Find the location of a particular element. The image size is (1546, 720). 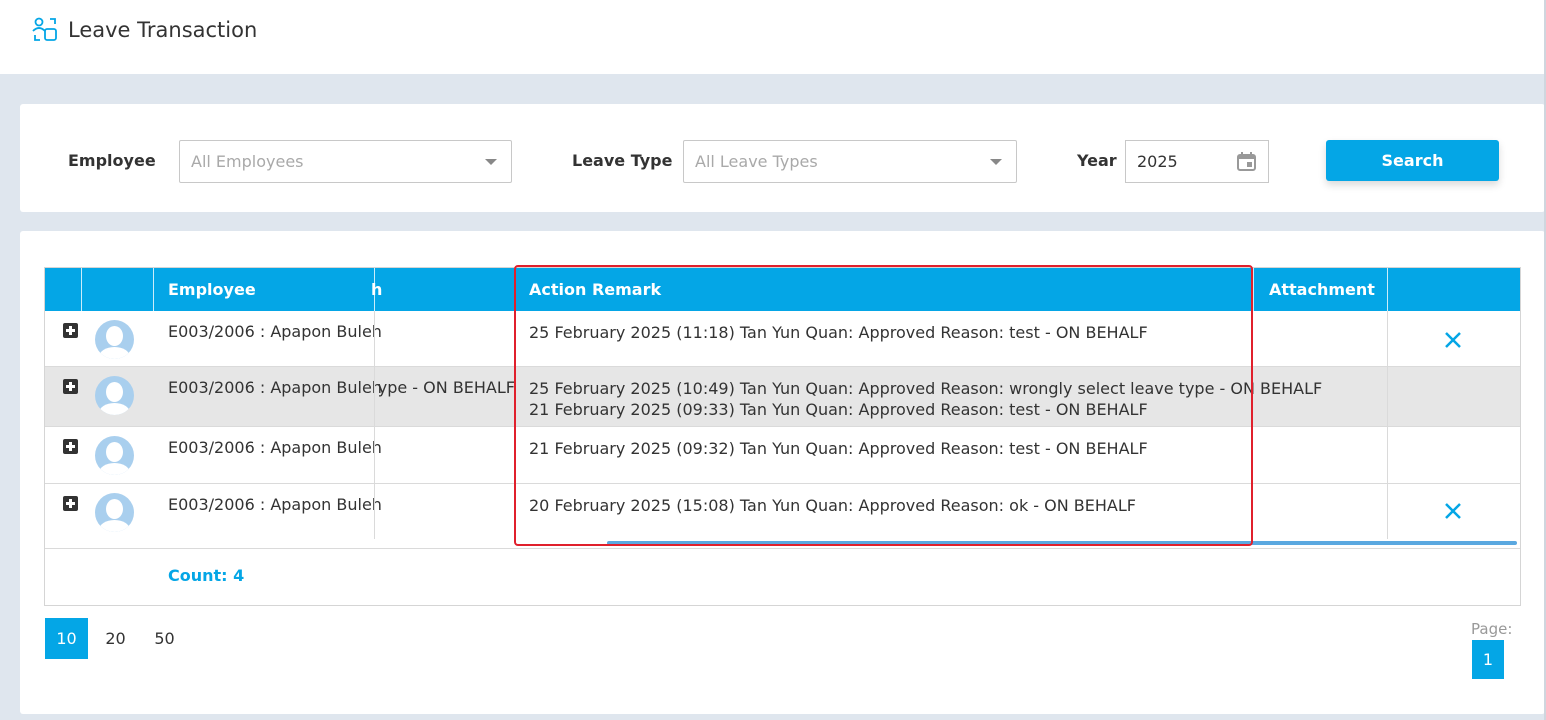

calendar-icon is located at coordinates (1246, 161).